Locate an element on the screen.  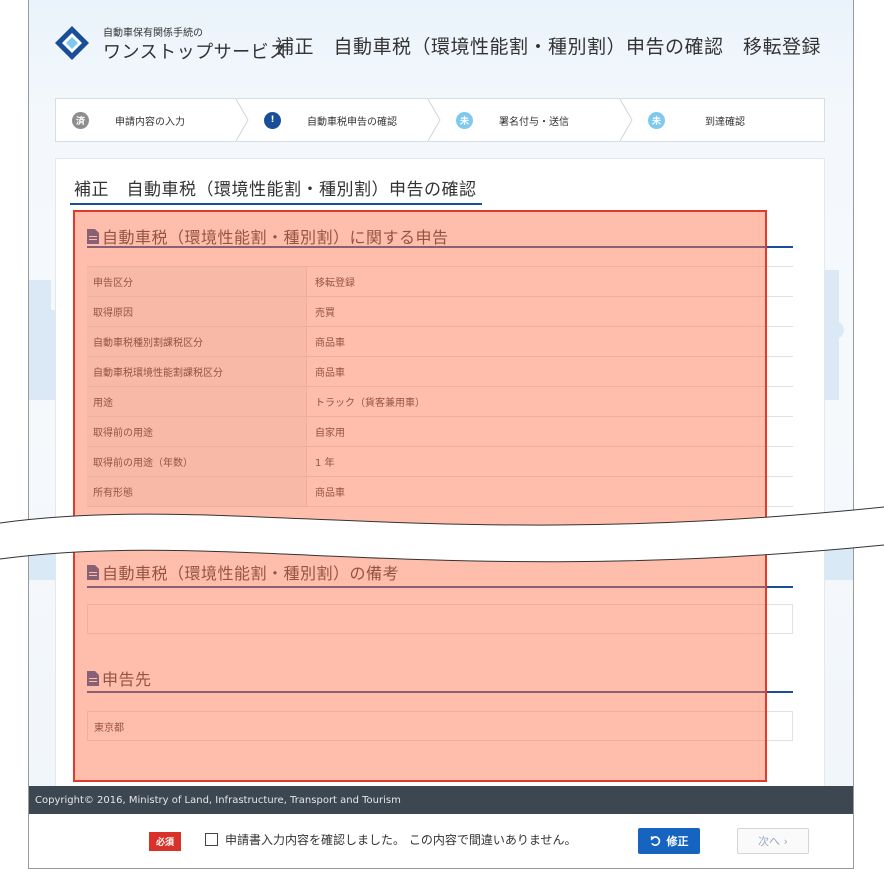
step-arrival: 未 到達確認 is located at coordinates (728, 120).